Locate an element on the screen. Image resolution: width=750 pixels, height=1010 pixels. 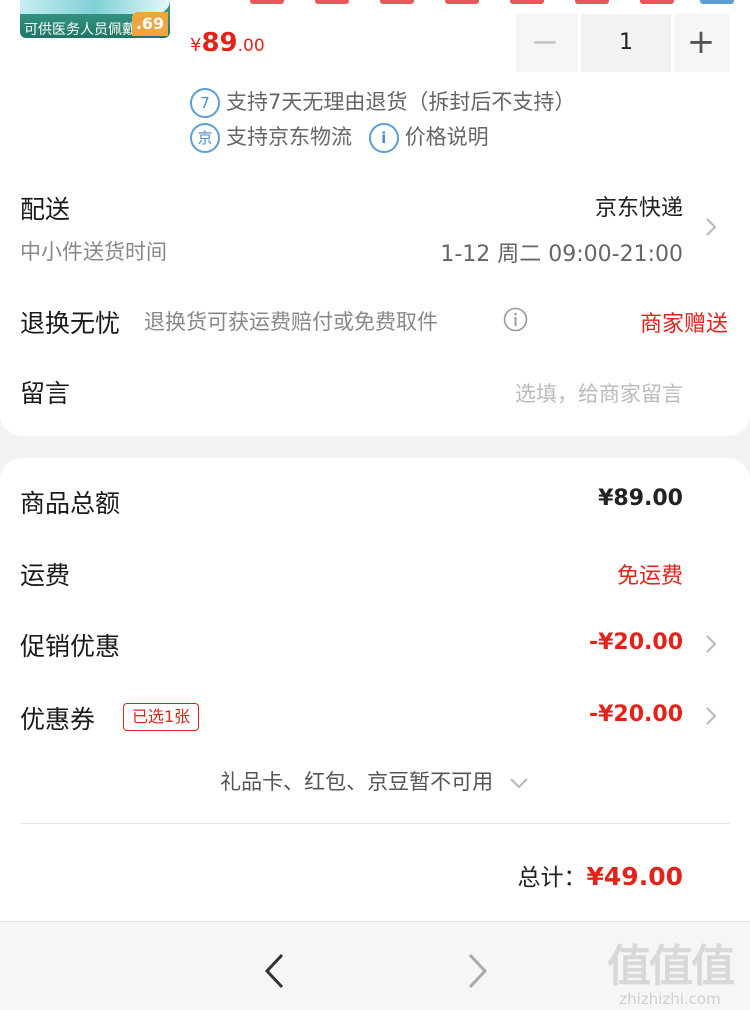
info-circle-icon is located at coordinates (515, 319).